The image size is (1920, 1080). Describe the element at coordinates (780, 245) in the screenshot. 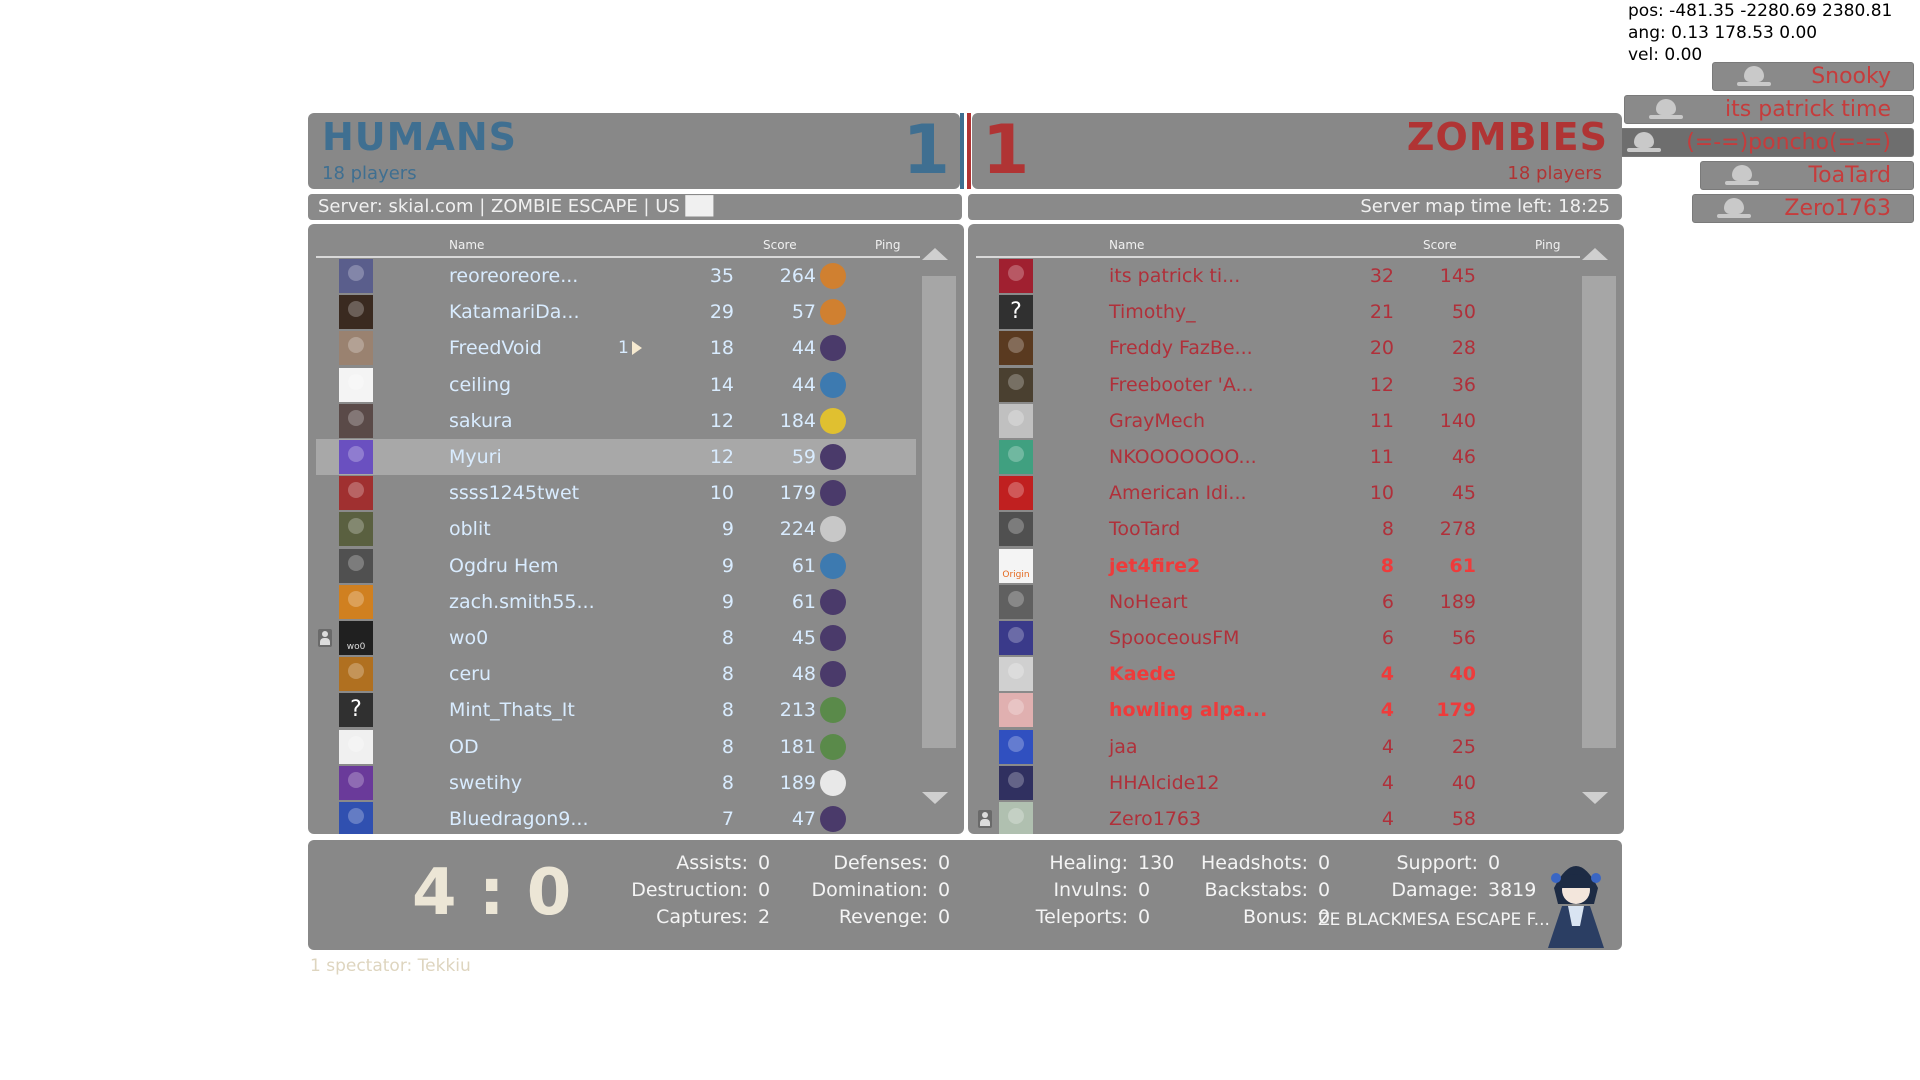

I see `column-header-score: Score` at that location.